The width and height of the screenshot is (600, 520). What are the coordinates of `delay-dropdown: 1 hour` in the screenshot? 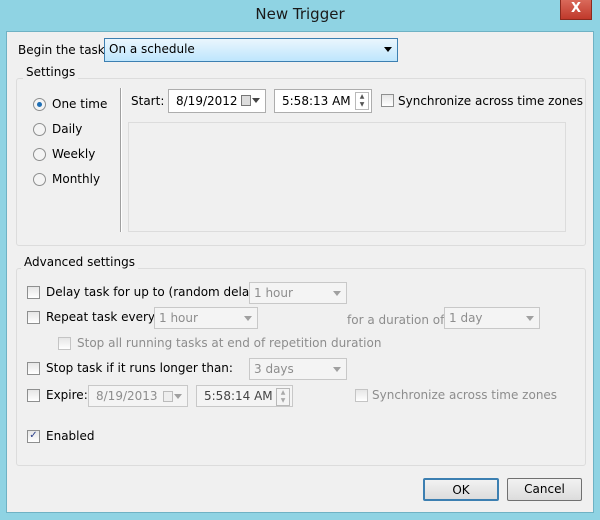 It's located at (298, 293).